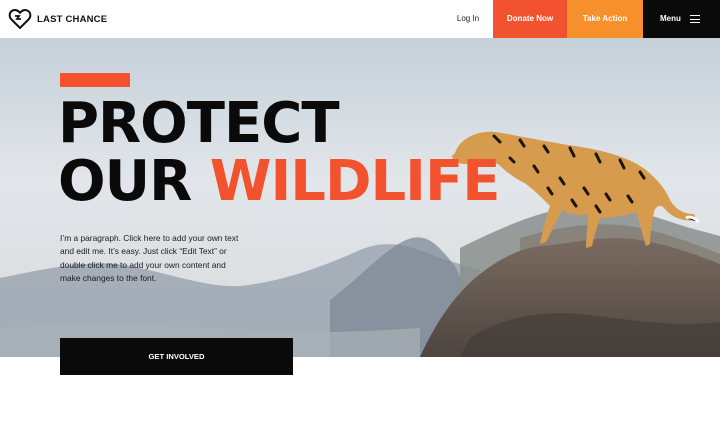  Describe the element at coordinates (199, 123) in the screenshot. I see `headline-line-1: PROTECT` at that location.